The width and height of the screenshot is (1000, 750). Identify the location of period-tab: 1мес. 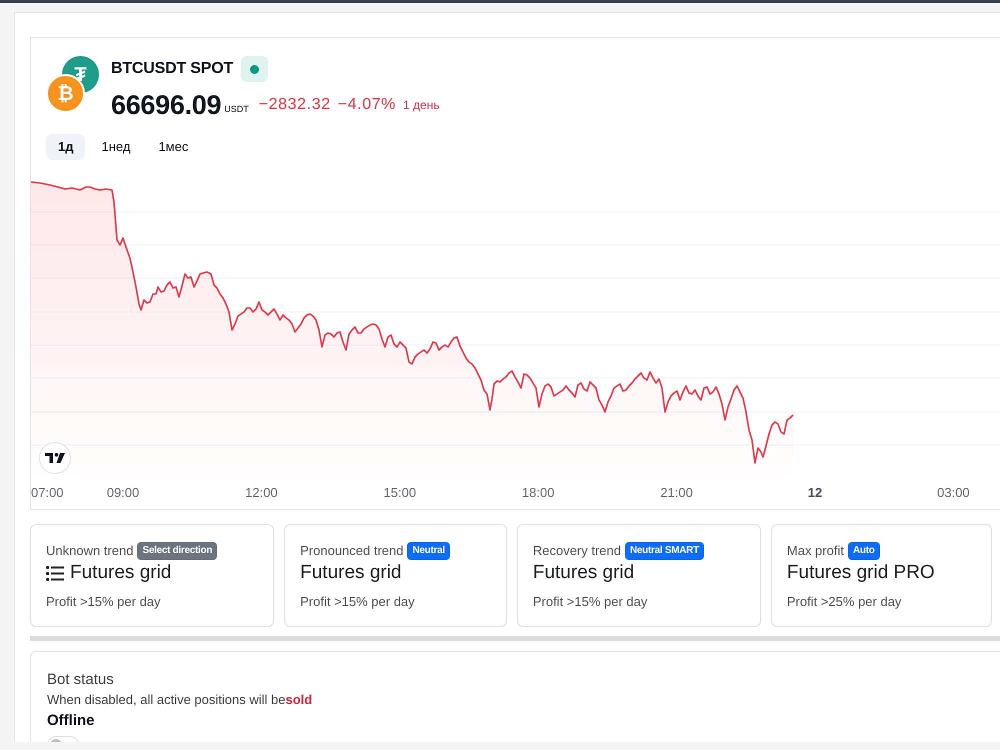
(173, 147).